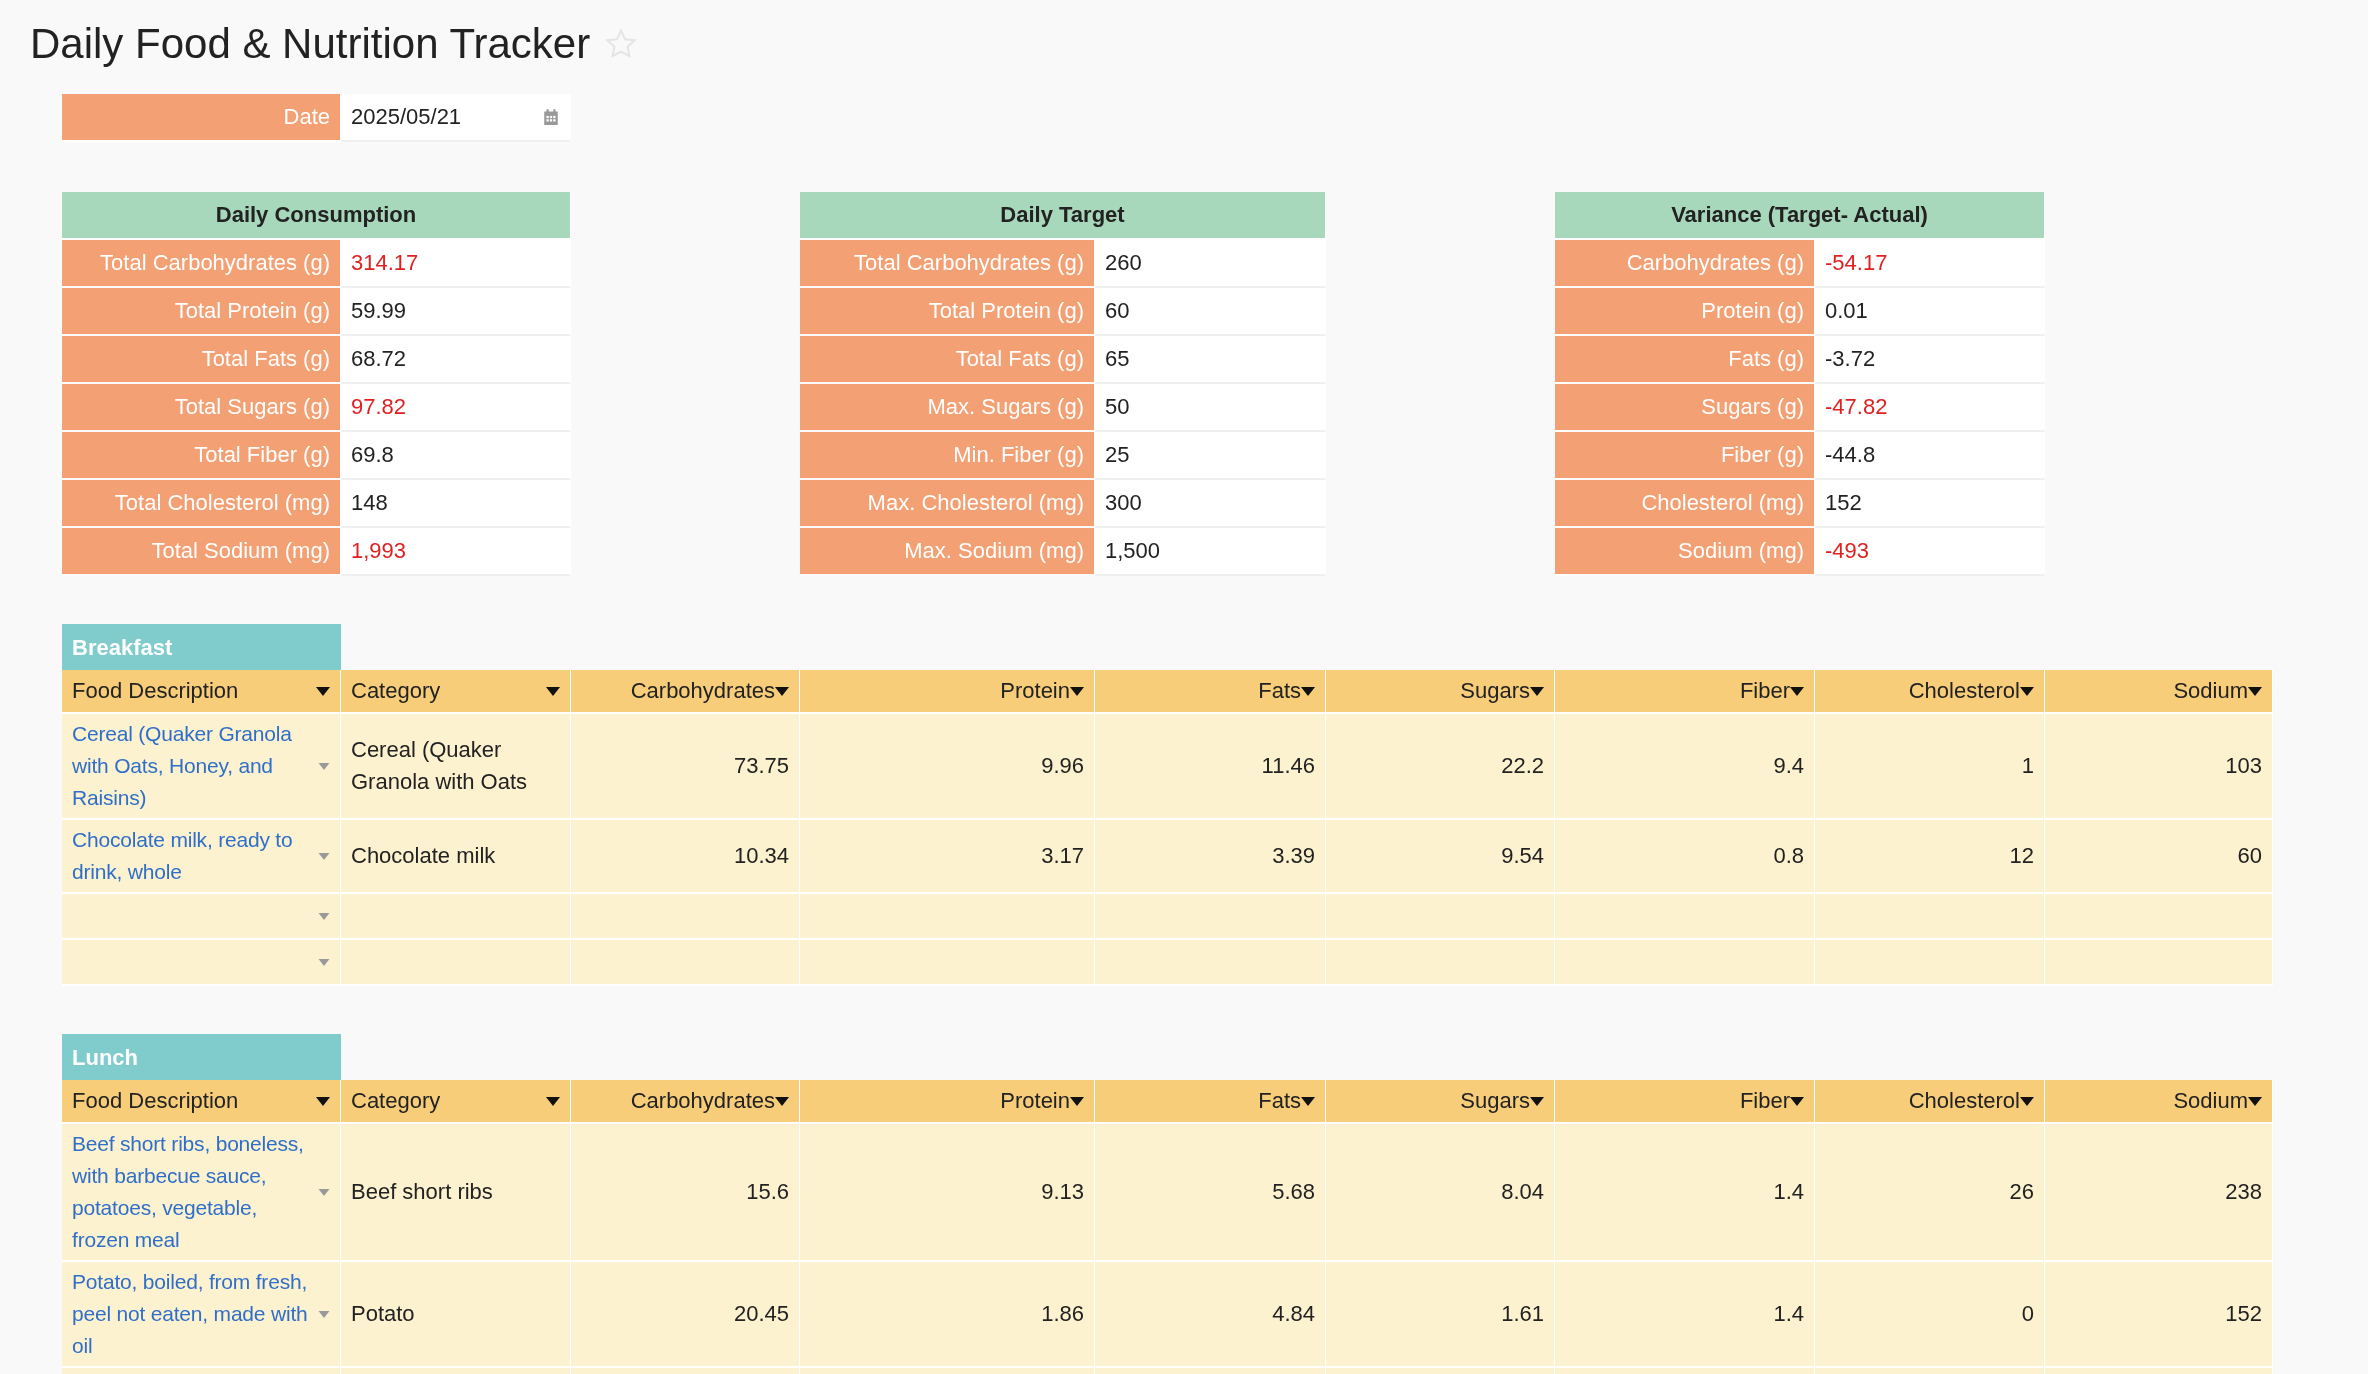  I want to click on table-cell: 8.04, so click(1440, 1193).